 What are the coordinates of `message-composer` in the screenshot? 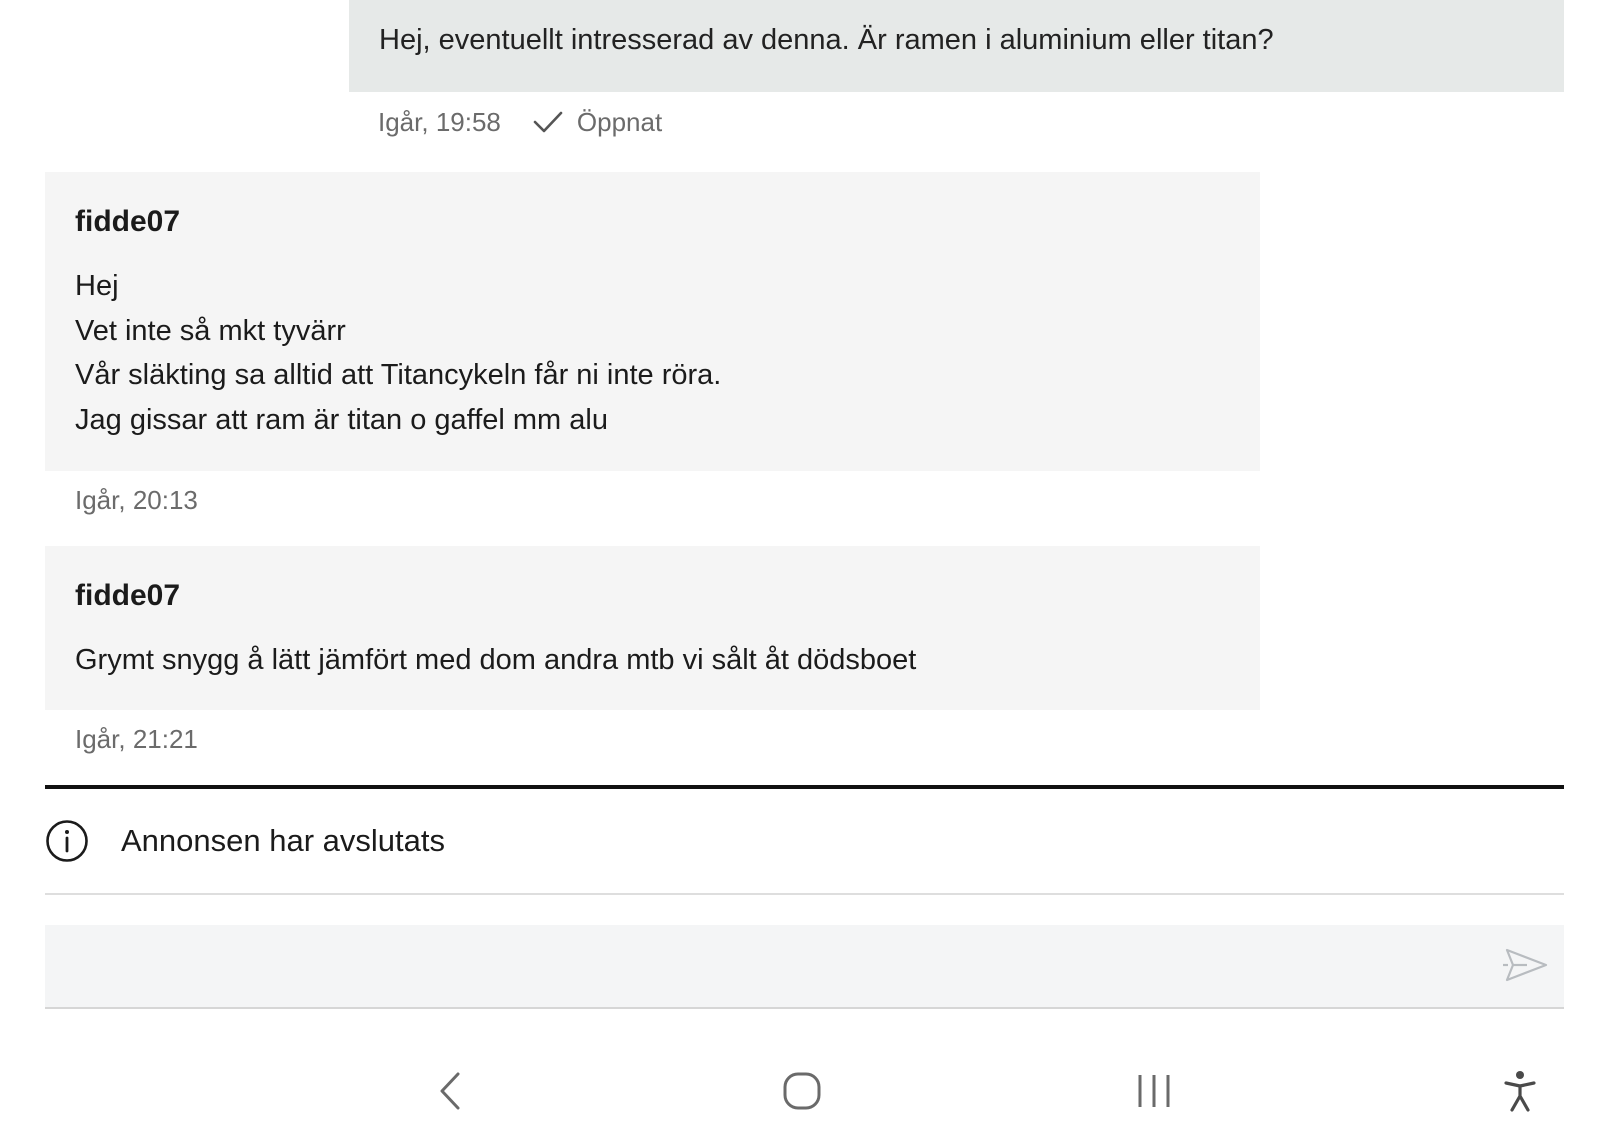 It's located at (804, 967).